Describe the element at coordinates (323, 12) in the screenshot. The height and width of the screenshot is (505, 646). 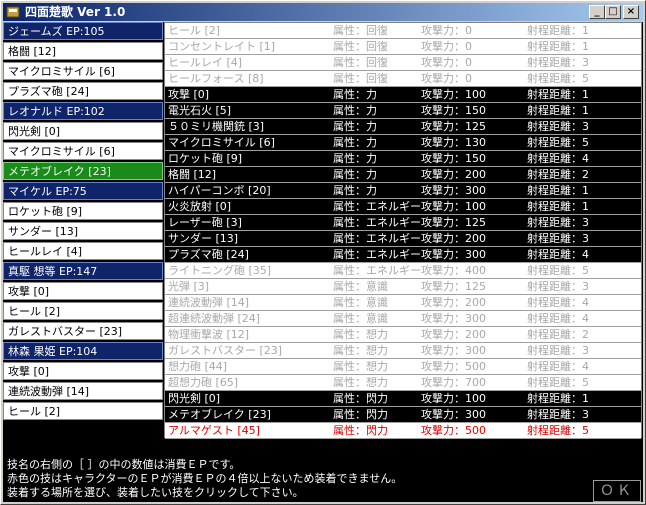
I see `title-bar: 四面楚歌 Ver 1.0 _ □ ×` at that location.